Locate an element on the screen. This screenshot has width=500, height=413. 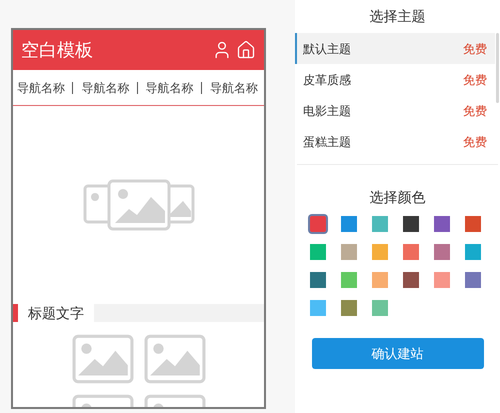
scrollbar is located at coordinates (497, 68).